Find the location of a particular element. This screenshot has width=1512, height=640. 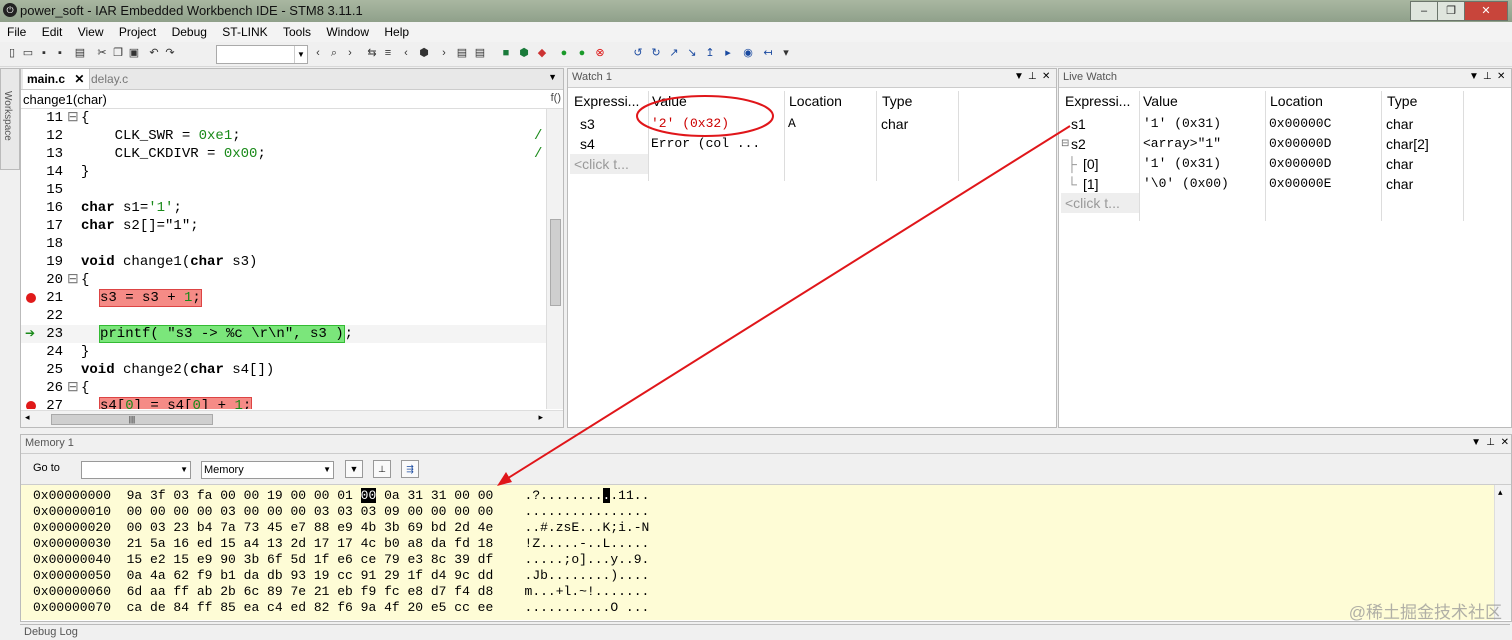

annotation-arrow-head is located at coordinates (504, 479).